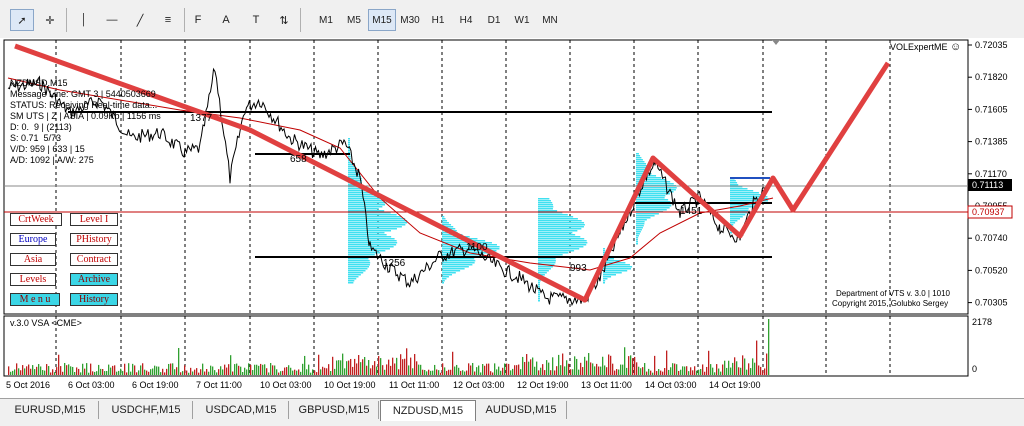 Image resolution: width=1024 pixels, height=426 pixels. Describe the element at coordinates (94, 239) in the screenshot. I see `panel-button-phistory: PHistory` at that location.